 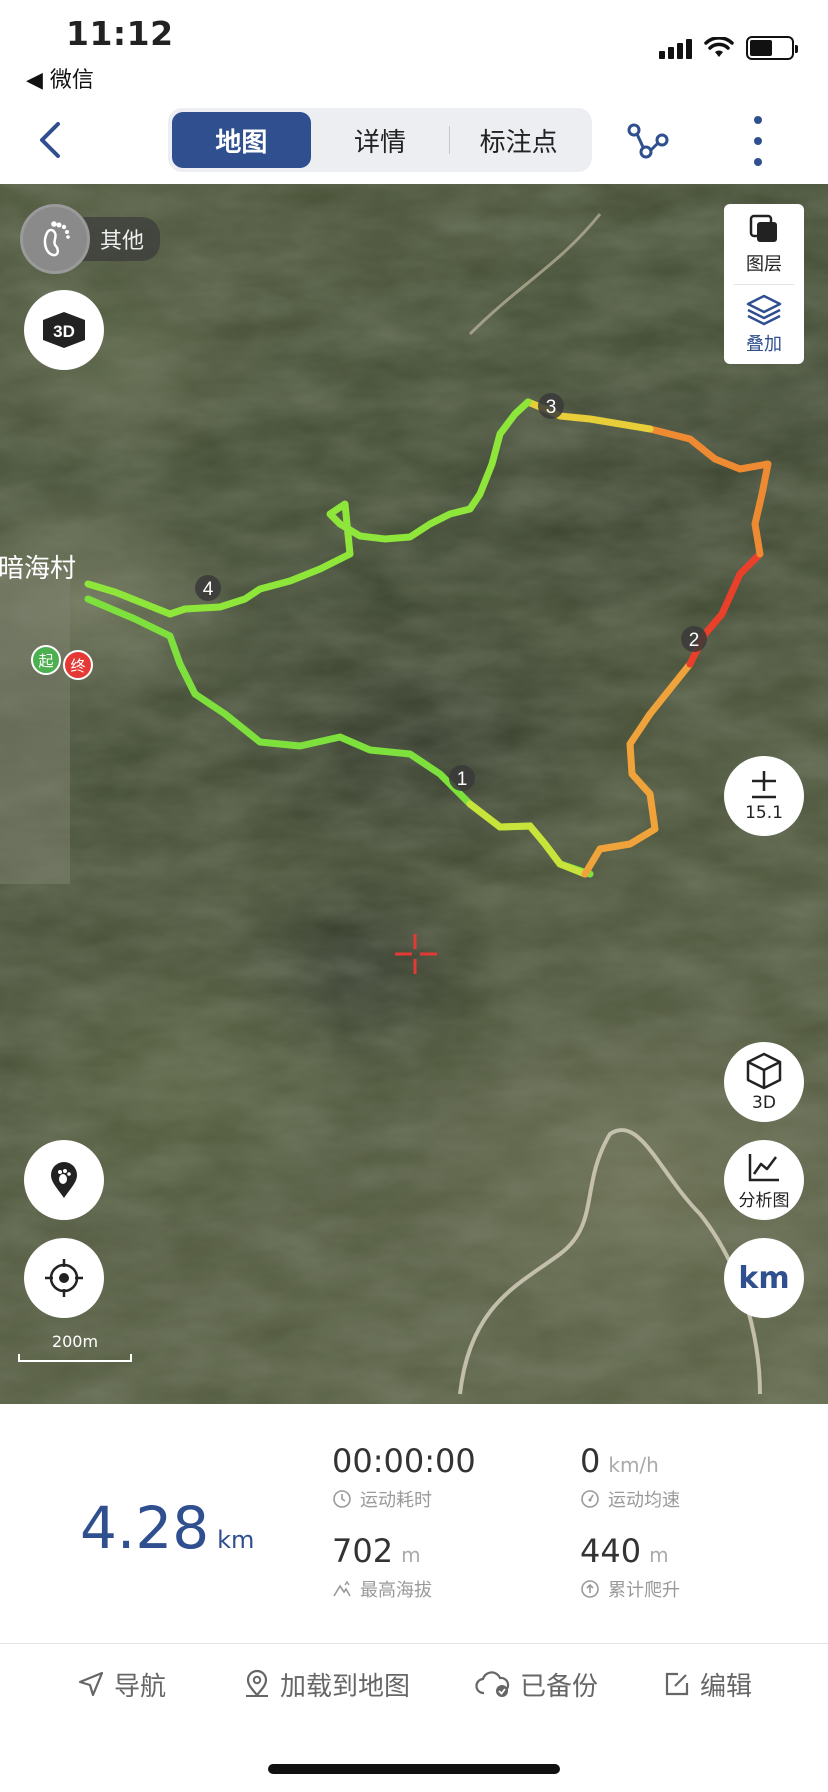 I want to click on top-navbar: 地图 详情 标注点, so click(x=414, y=142).